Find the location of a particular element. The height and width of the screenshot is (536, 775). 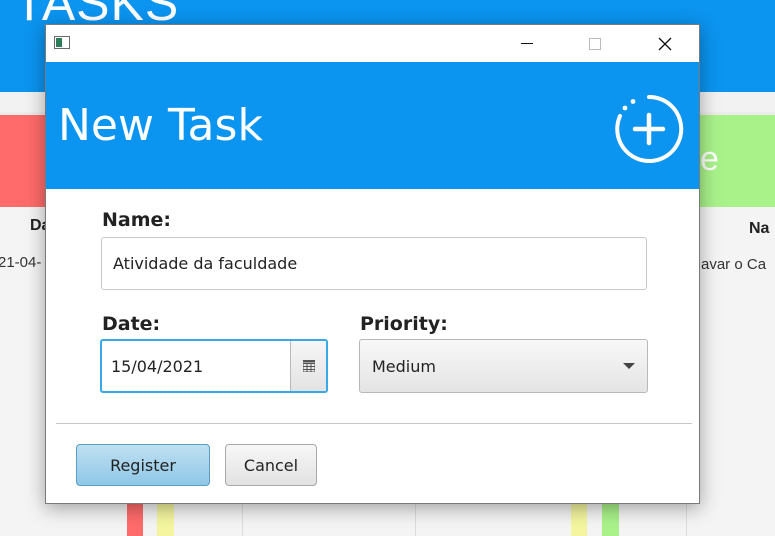

name-input is located at coordinates (374, 263).